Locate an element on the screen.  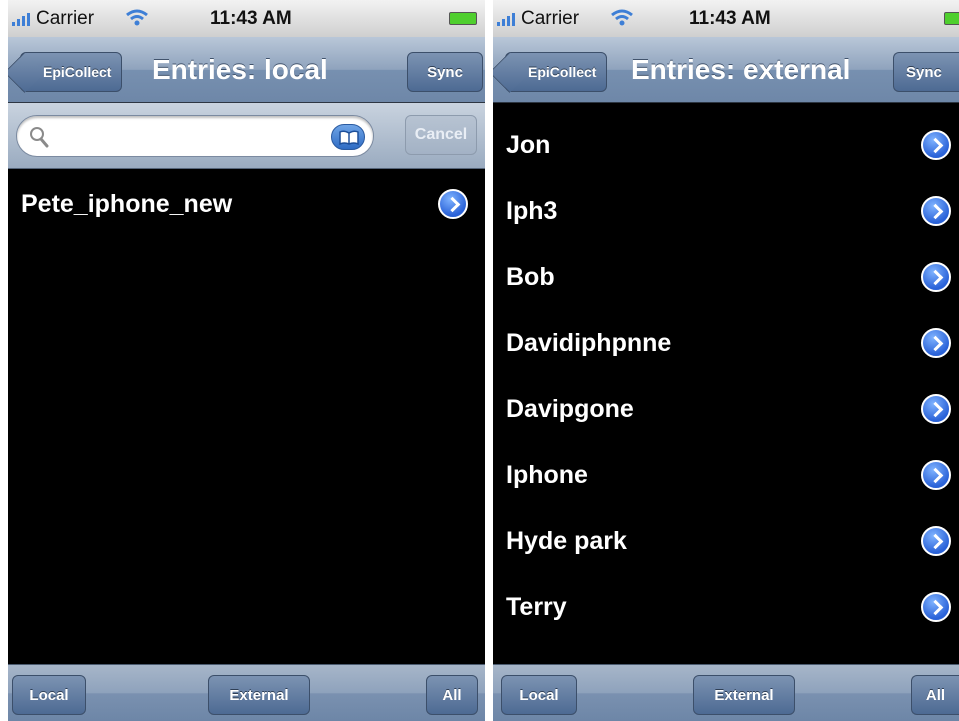
search-icon is located at coordinates (39, 137).